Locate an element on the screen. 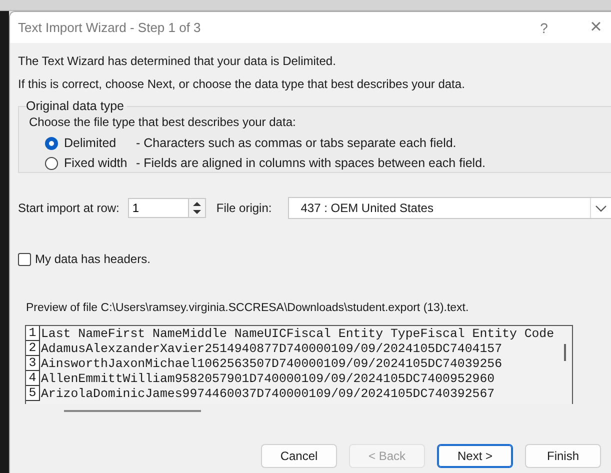 The height and width of the screenshot is (473, 611). wizard-button: Finish is located at coordinates (563, 456).